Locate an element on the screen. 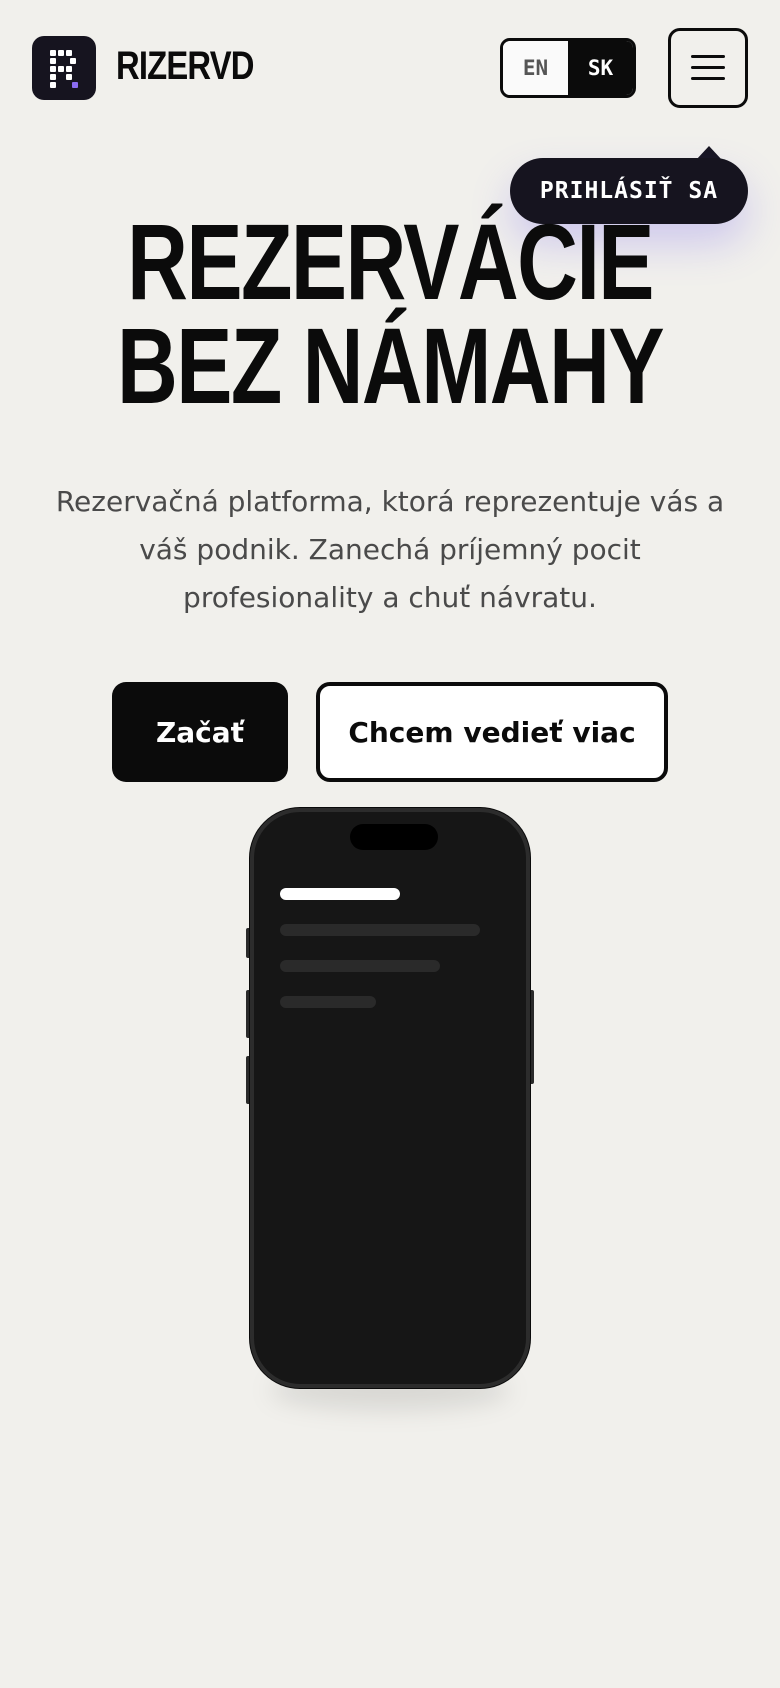 Image resolution: width=780 pixels, height=1688 pixels. phone-notch is located at coordinates (394, 837).